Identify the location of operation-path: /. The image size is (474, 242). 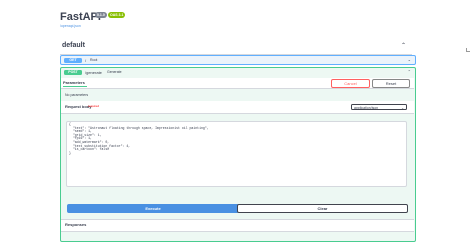
(86, 60).